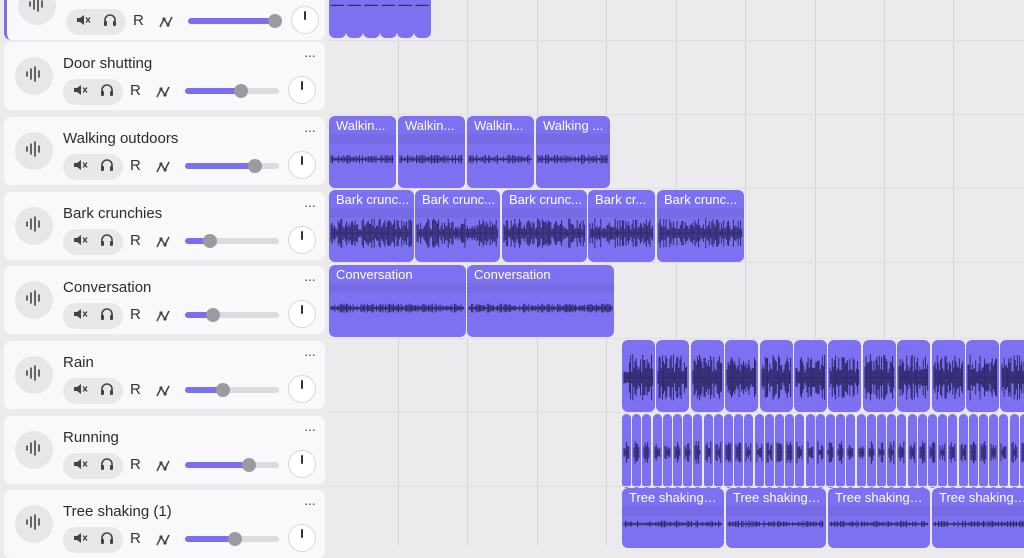 Image resolution: width=1024 pixels, height=558 pixels. What do you see at coordinates (164, 300) in the screenshot?
I see `track-header: Conversation ··· R` at bounding box center [164, 300].